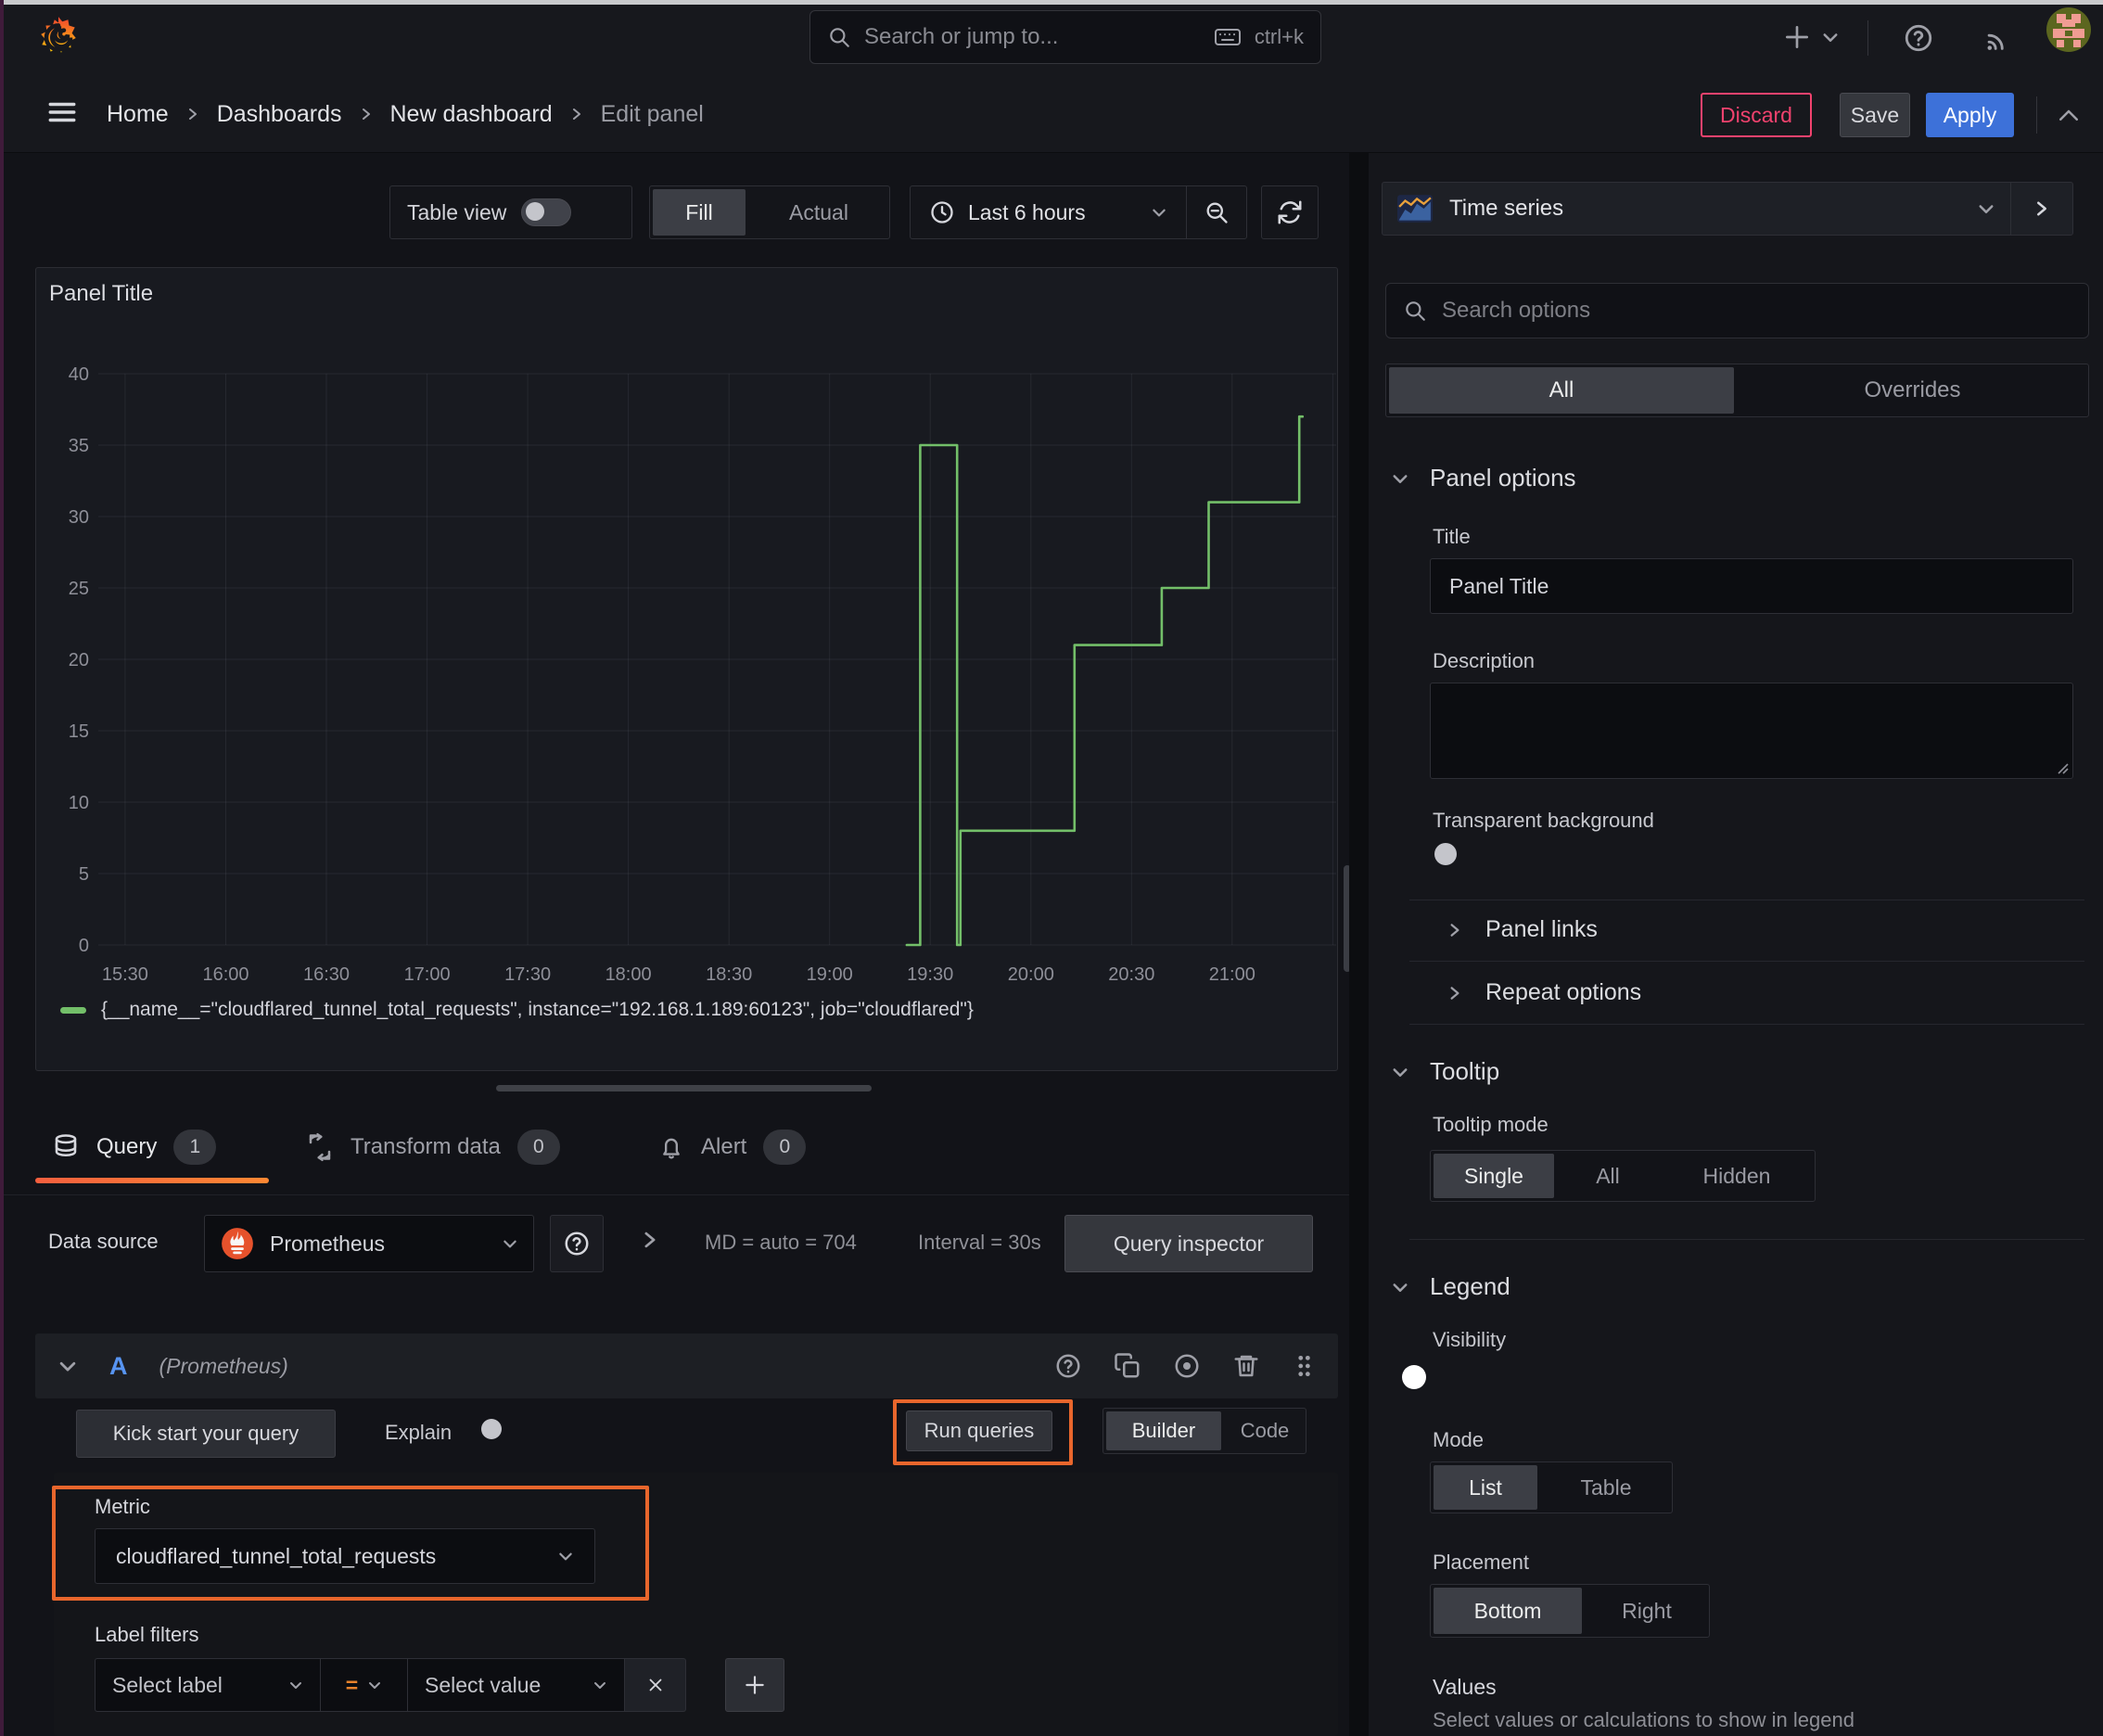  Describe the element at coordinates (58, 38) in the screenshot. I see `grafana-logo` at that location.